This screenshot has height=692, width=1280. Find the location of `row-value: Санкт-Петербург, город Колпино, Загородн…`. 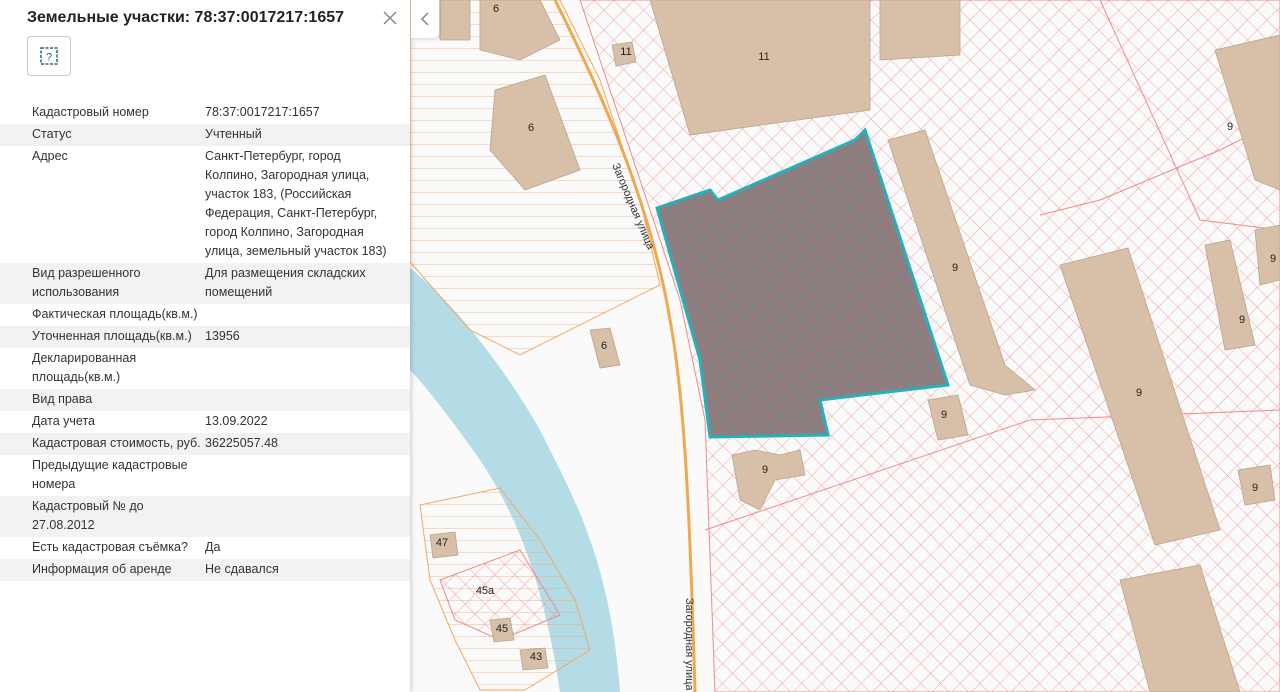

row-value: Санкт-Петербург, город Колпино, Загородн… is located at coordinates (296, 203).